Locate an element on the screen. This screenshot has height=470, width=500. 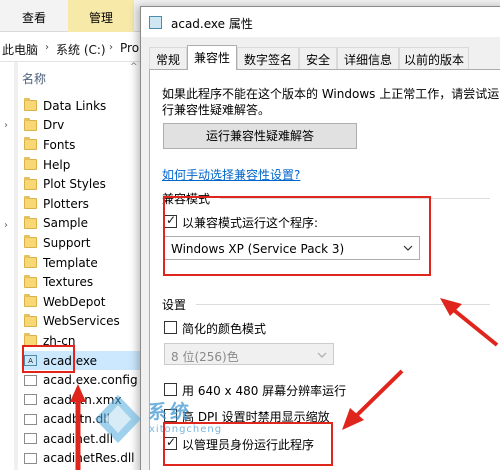
watermark: 系统 xitongcheng is located at coordinates (183, 420).